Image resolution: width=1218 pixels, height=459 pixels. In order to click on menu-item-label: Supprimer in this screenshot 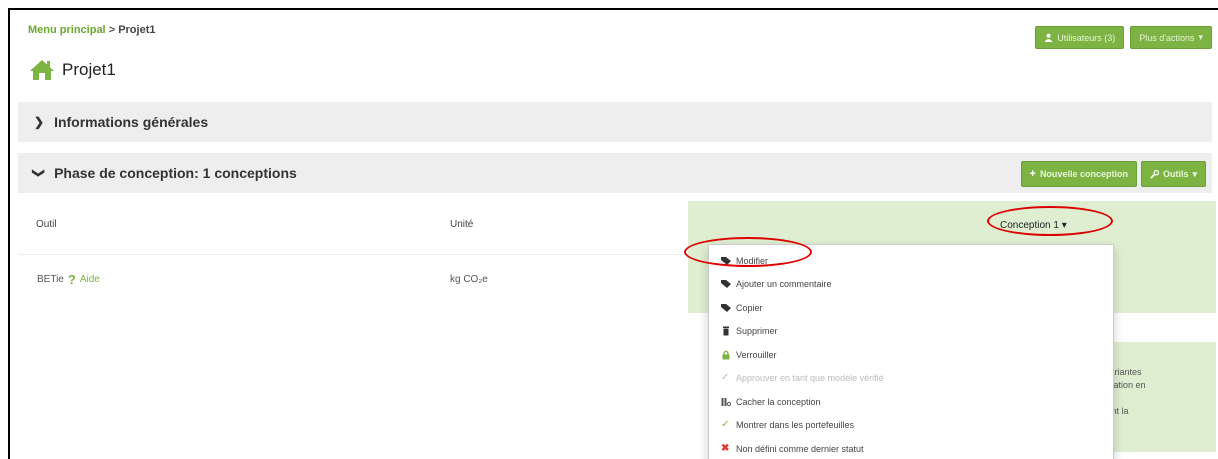, I will do `click(757, 331)`.